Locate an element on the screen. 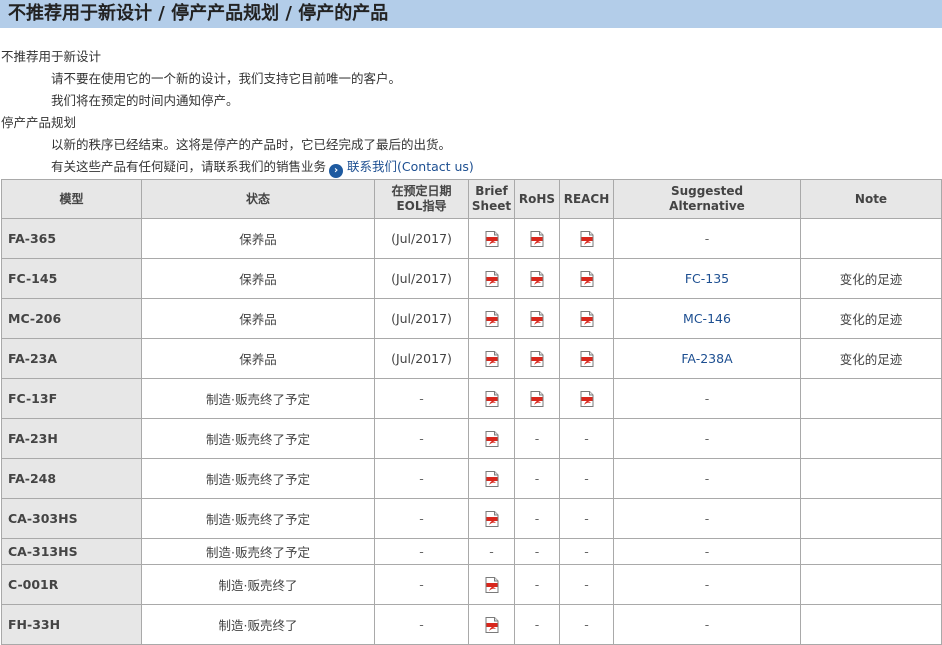  eol-cell: (Jul/2017) is located at coordinates (421, 238).